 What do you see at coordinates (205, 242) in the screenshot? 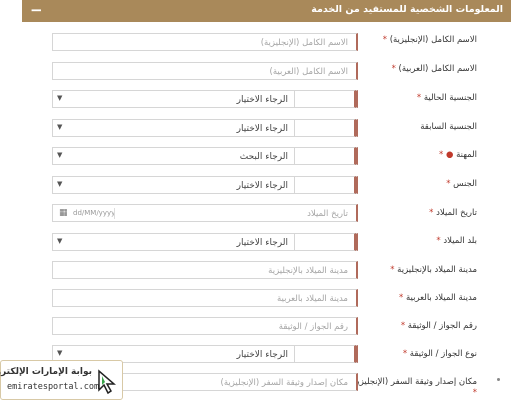
I see `birth-country-select: ▼ الرجاء الاختيار` at bounding box center [205, 242].